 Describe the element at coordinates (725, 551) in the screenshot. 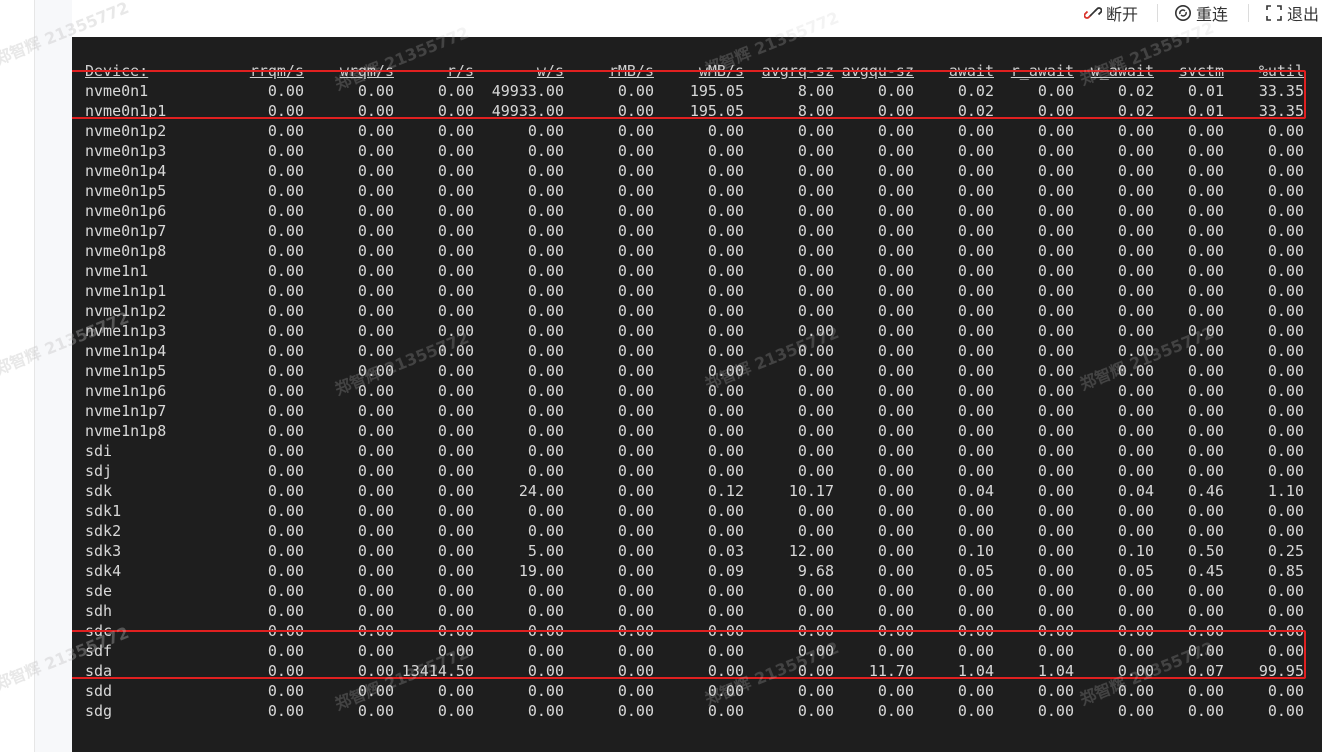

I see `stat-value: 0.03` at that location.